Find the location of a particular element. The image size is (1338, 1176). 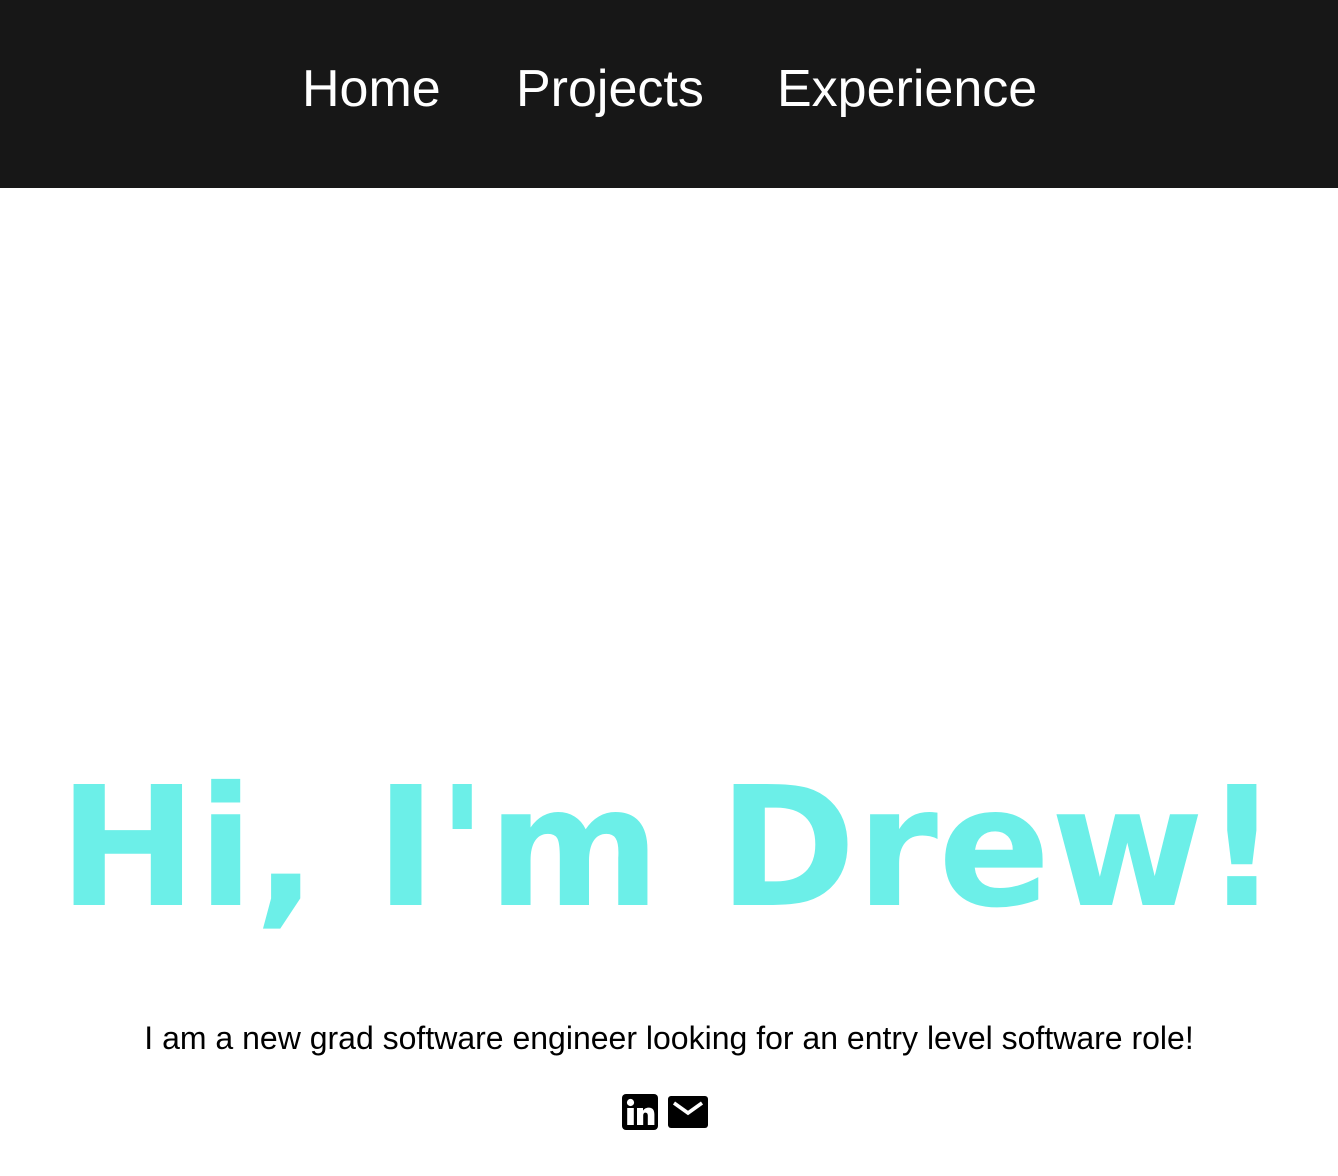

email-icon is located at coordinates (688, 1112).